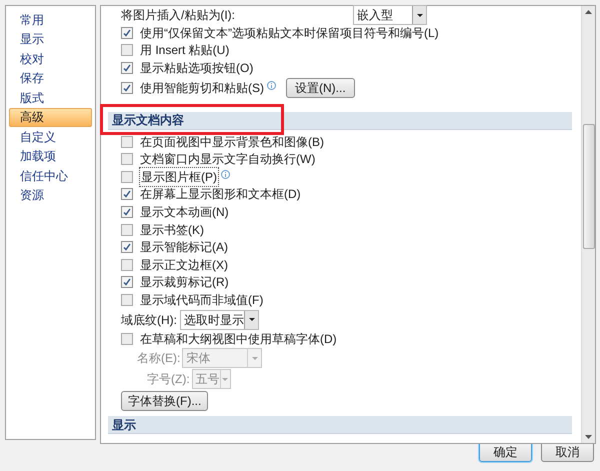  I want to click on checkbox-label: 在草稿和大纲视图中使用草稿字体(D), so click(238, 339).